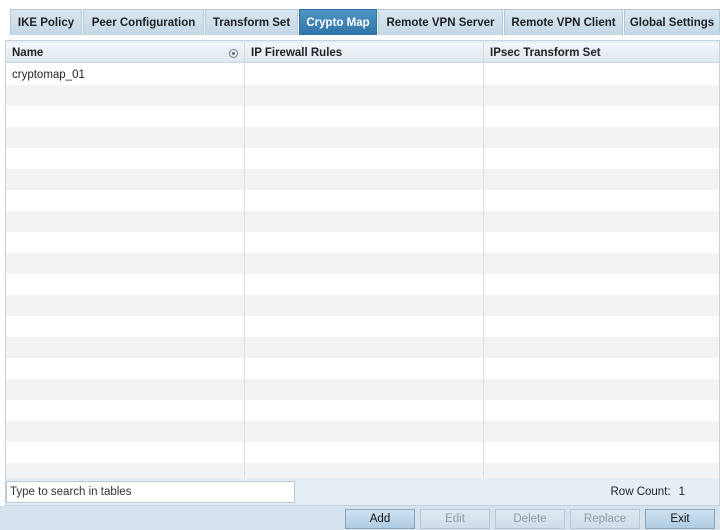  Describe the element at coordinates (48, 74) in the screenshot. I see `table-cell: cryptomap_01` at that location.